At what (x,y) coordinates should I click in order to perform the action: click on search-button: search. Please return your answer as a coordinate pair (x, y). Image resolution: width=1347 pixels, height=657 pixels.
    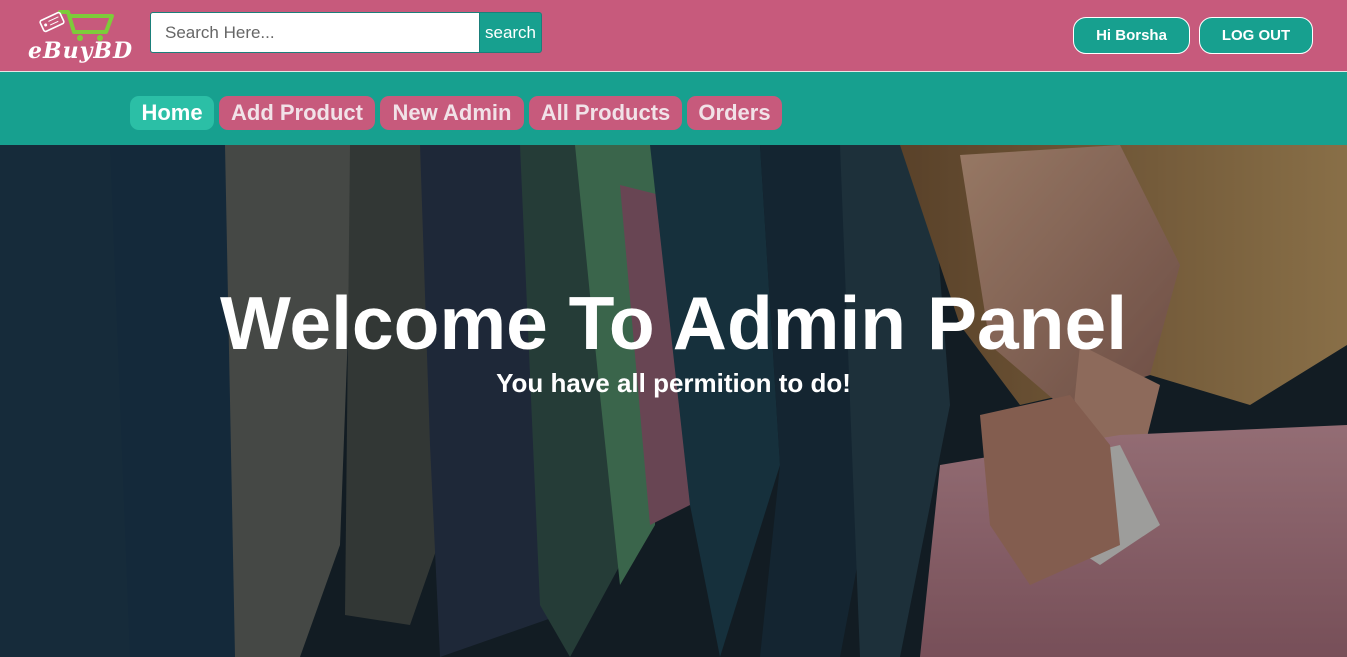
    Looking at the image, I should click on (510, 32).